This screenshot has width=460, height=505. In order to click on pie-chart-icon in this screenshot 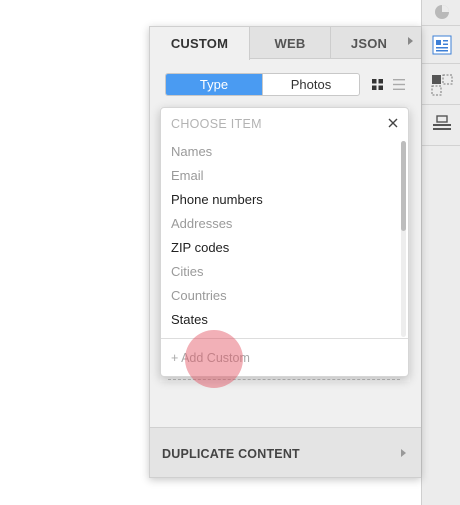, I will do `click(441, 12)`.